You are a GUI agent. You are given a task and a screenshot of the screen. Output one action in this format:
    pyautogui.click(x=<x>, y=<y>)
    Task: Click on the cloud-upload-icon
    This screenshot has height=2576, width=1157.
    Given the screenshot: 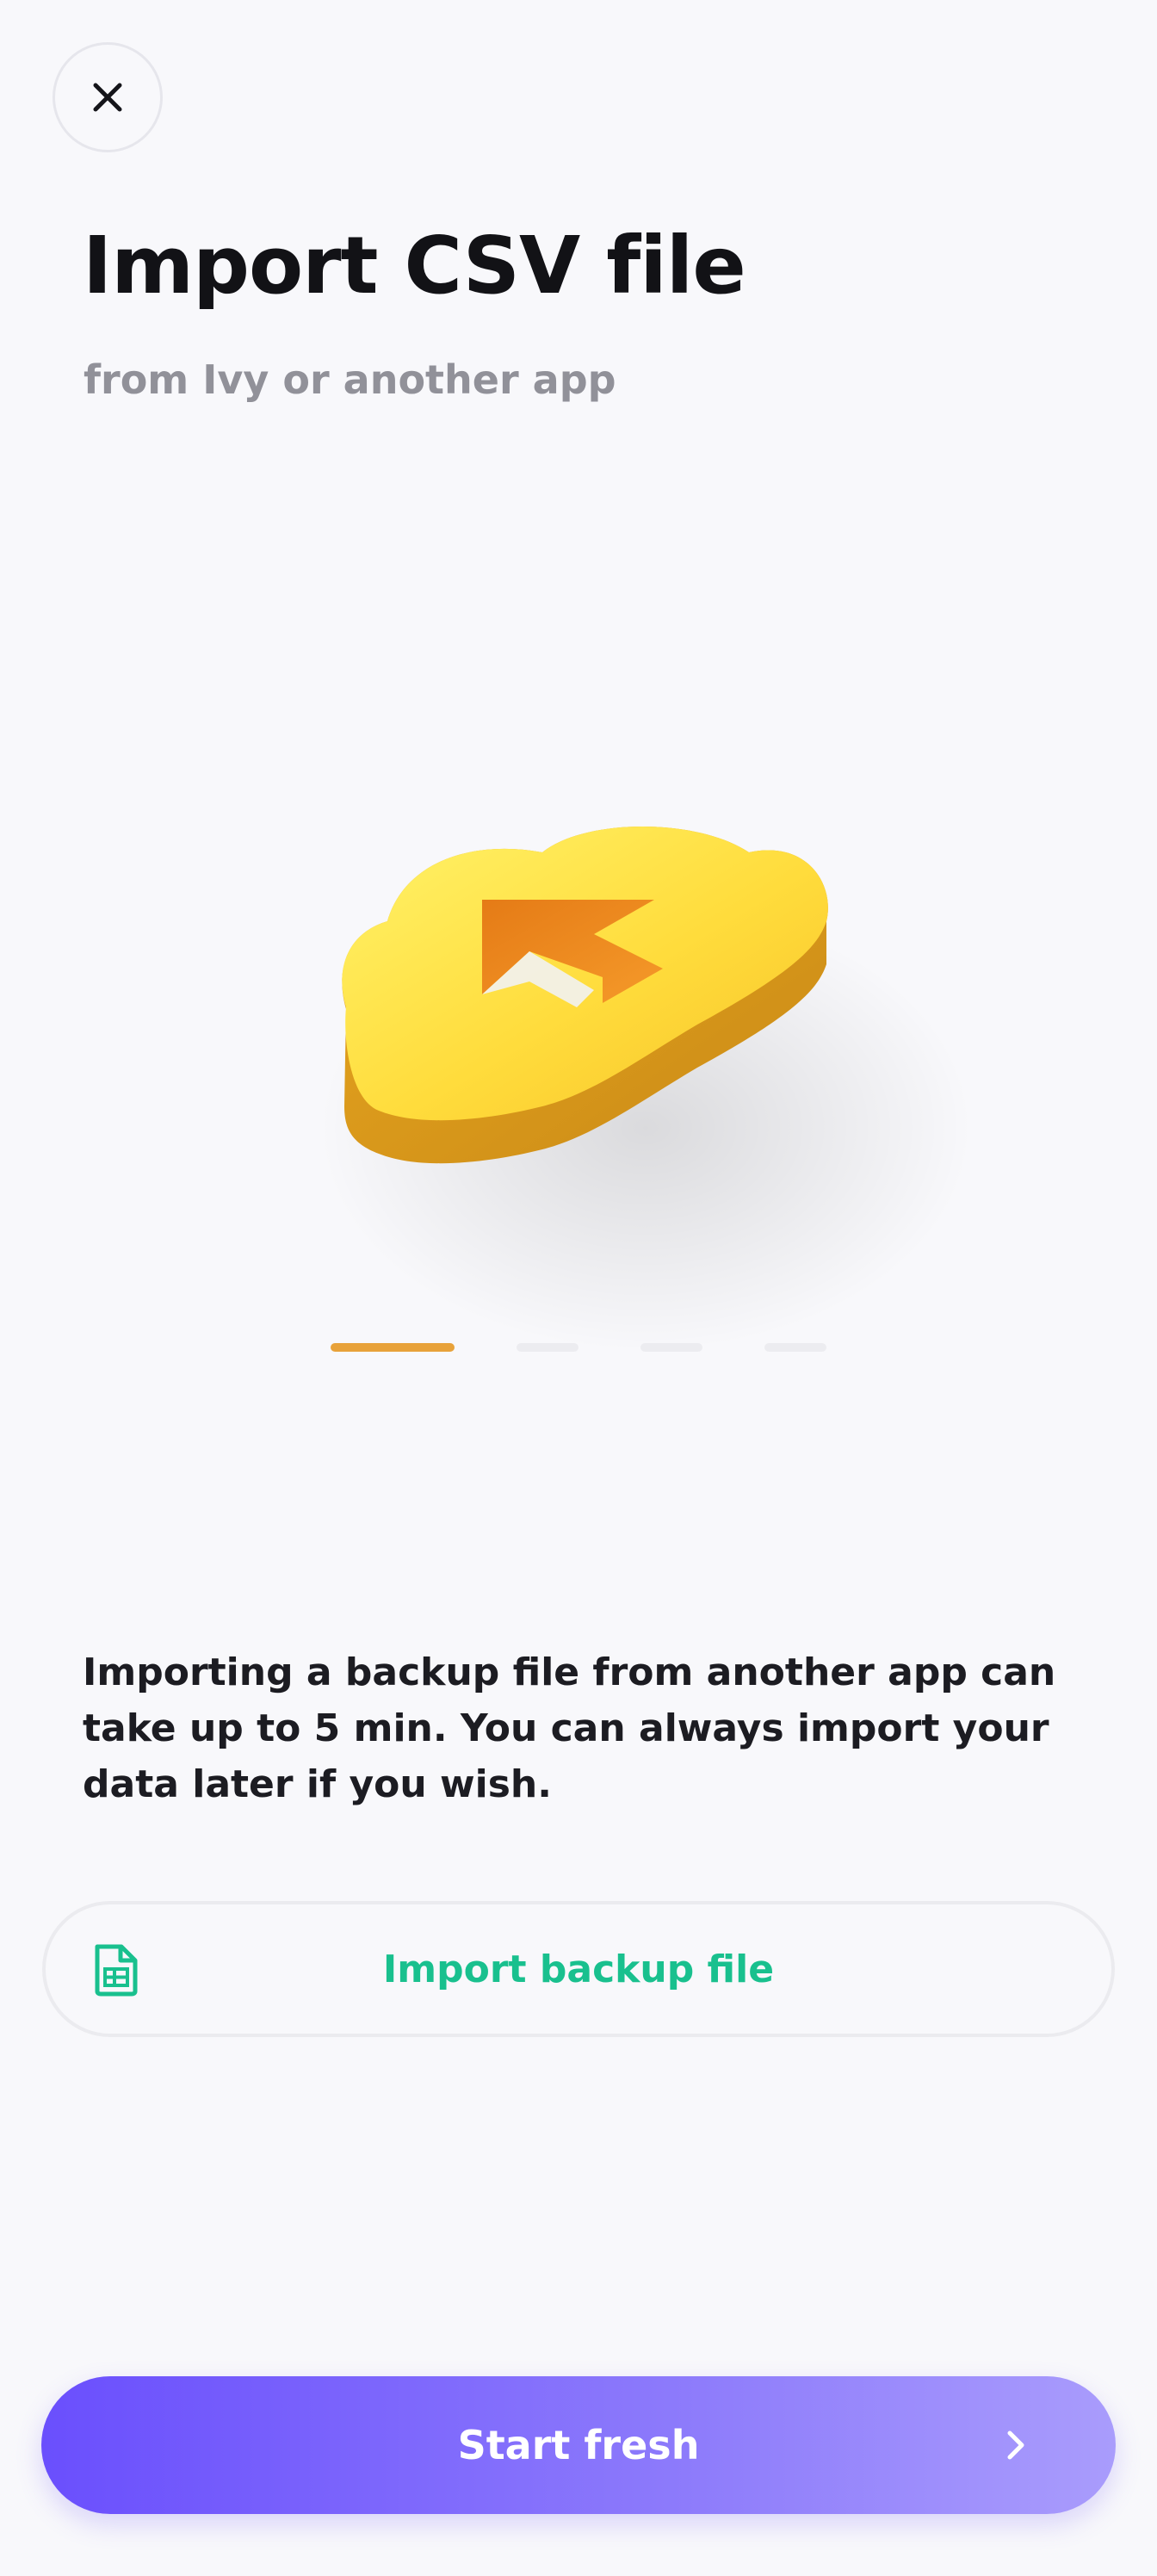 What is the action you would take?
    pyautogui.click(x=646, y=1090)
    